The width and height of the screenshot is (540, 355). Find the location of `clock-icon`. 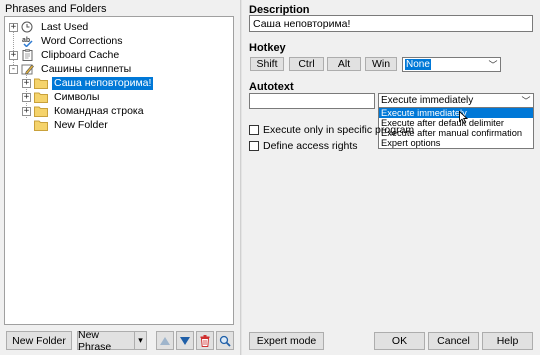

clock-icon is located at coordinates (27, 27).